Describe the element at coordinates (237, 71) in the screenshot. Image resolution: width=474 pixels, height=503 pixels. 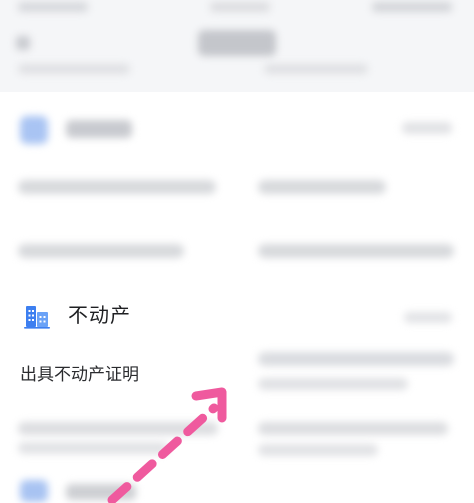
I see `sub-header-row` at that location.